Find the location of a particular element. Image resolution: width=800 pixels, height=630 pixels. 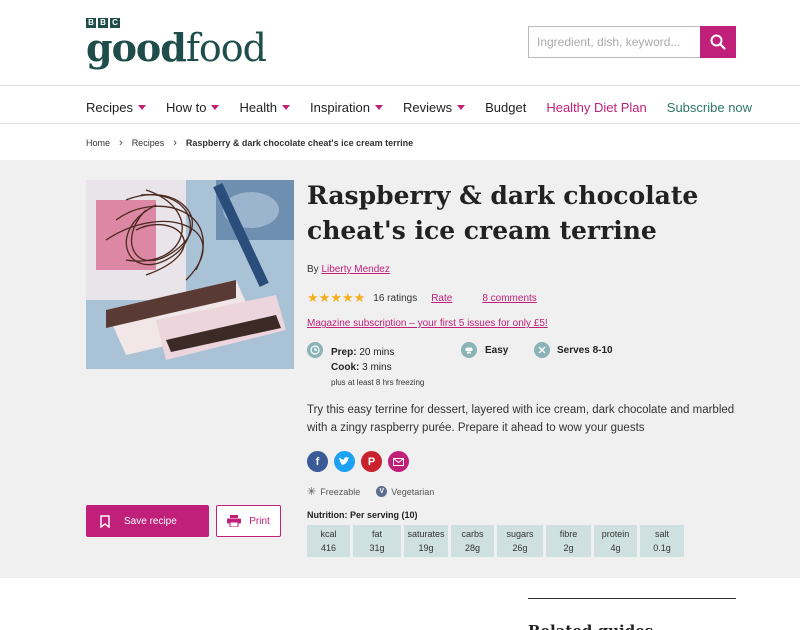

related-guides-title: Related guides is located at coordinates (590, 626).